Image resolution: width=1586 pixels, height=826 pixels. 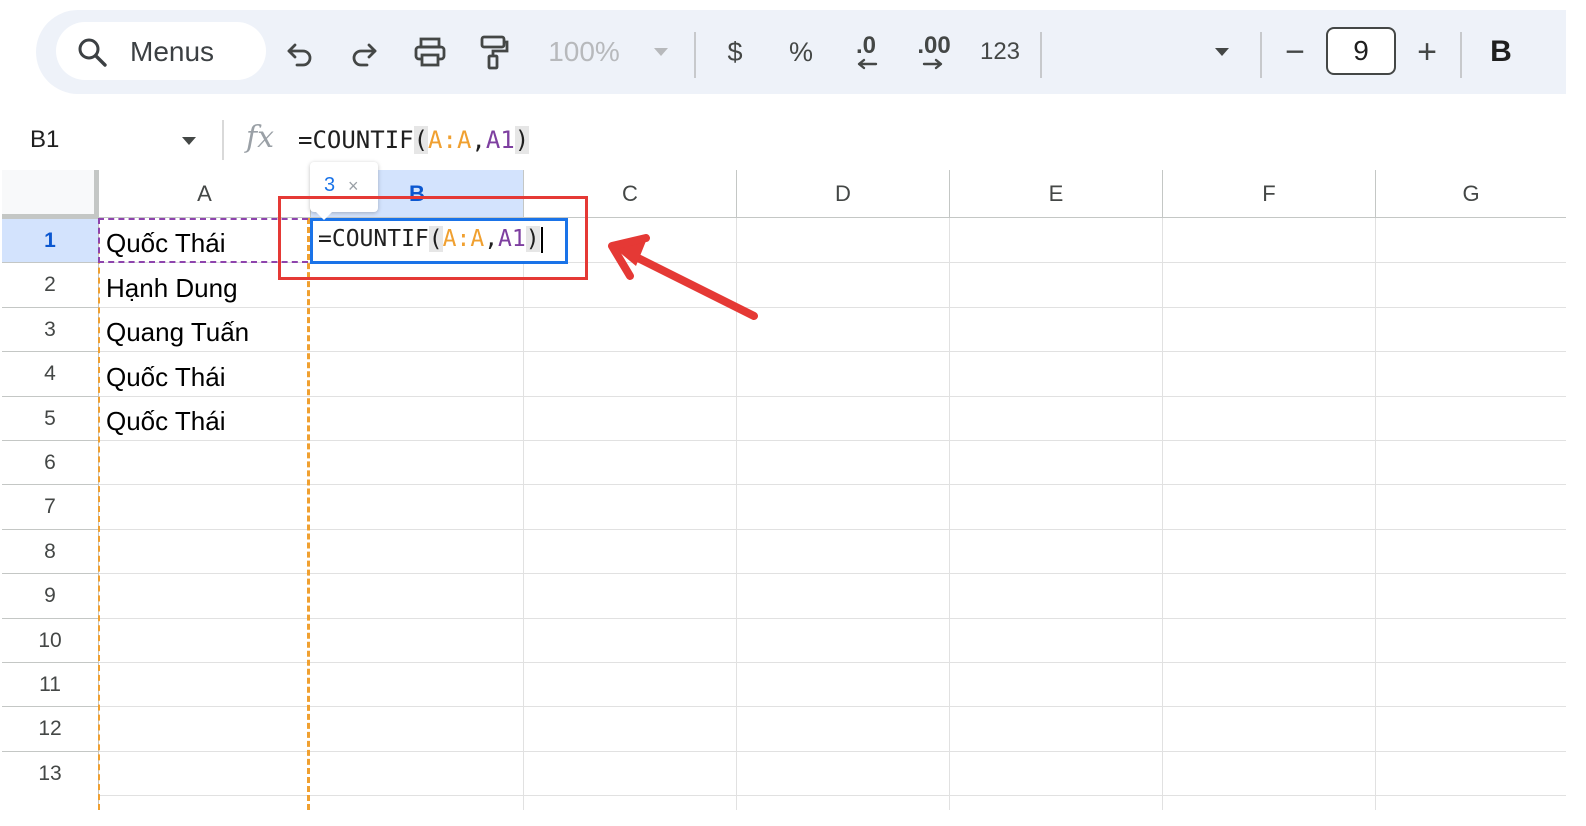 What do you see at coordinates (50, 417) in the screenshot?
I see `row-header-5: 5` at bounding box center [50, 417].